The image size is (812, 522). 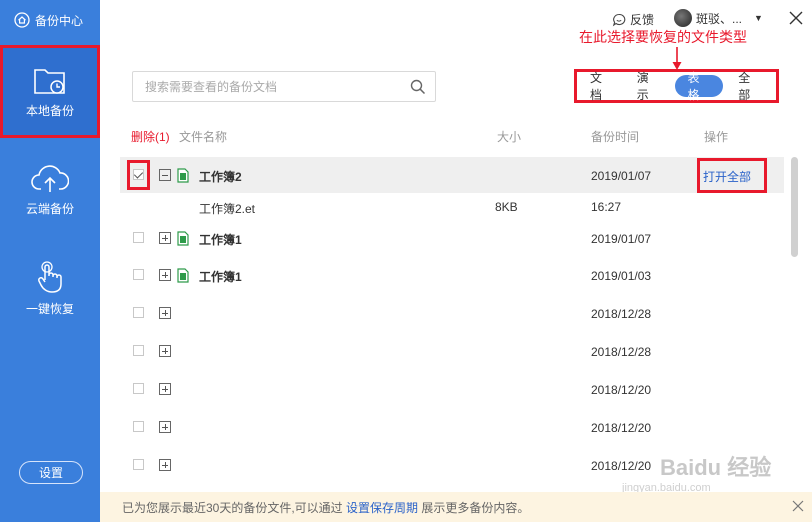 I want to click on folder-clock-icon, so click(x=49, y=81).